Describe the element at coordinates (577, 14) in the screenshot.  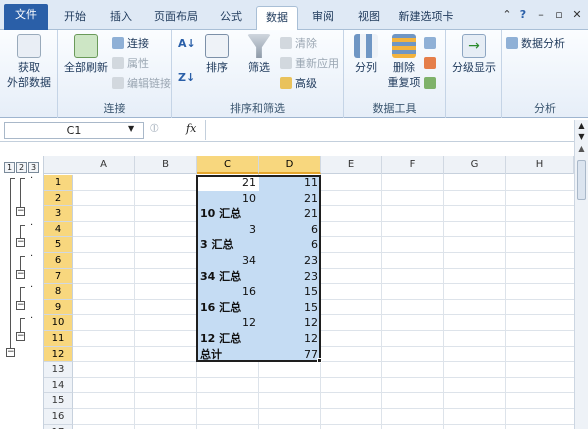
I see `close-icon: ✕` at that location.